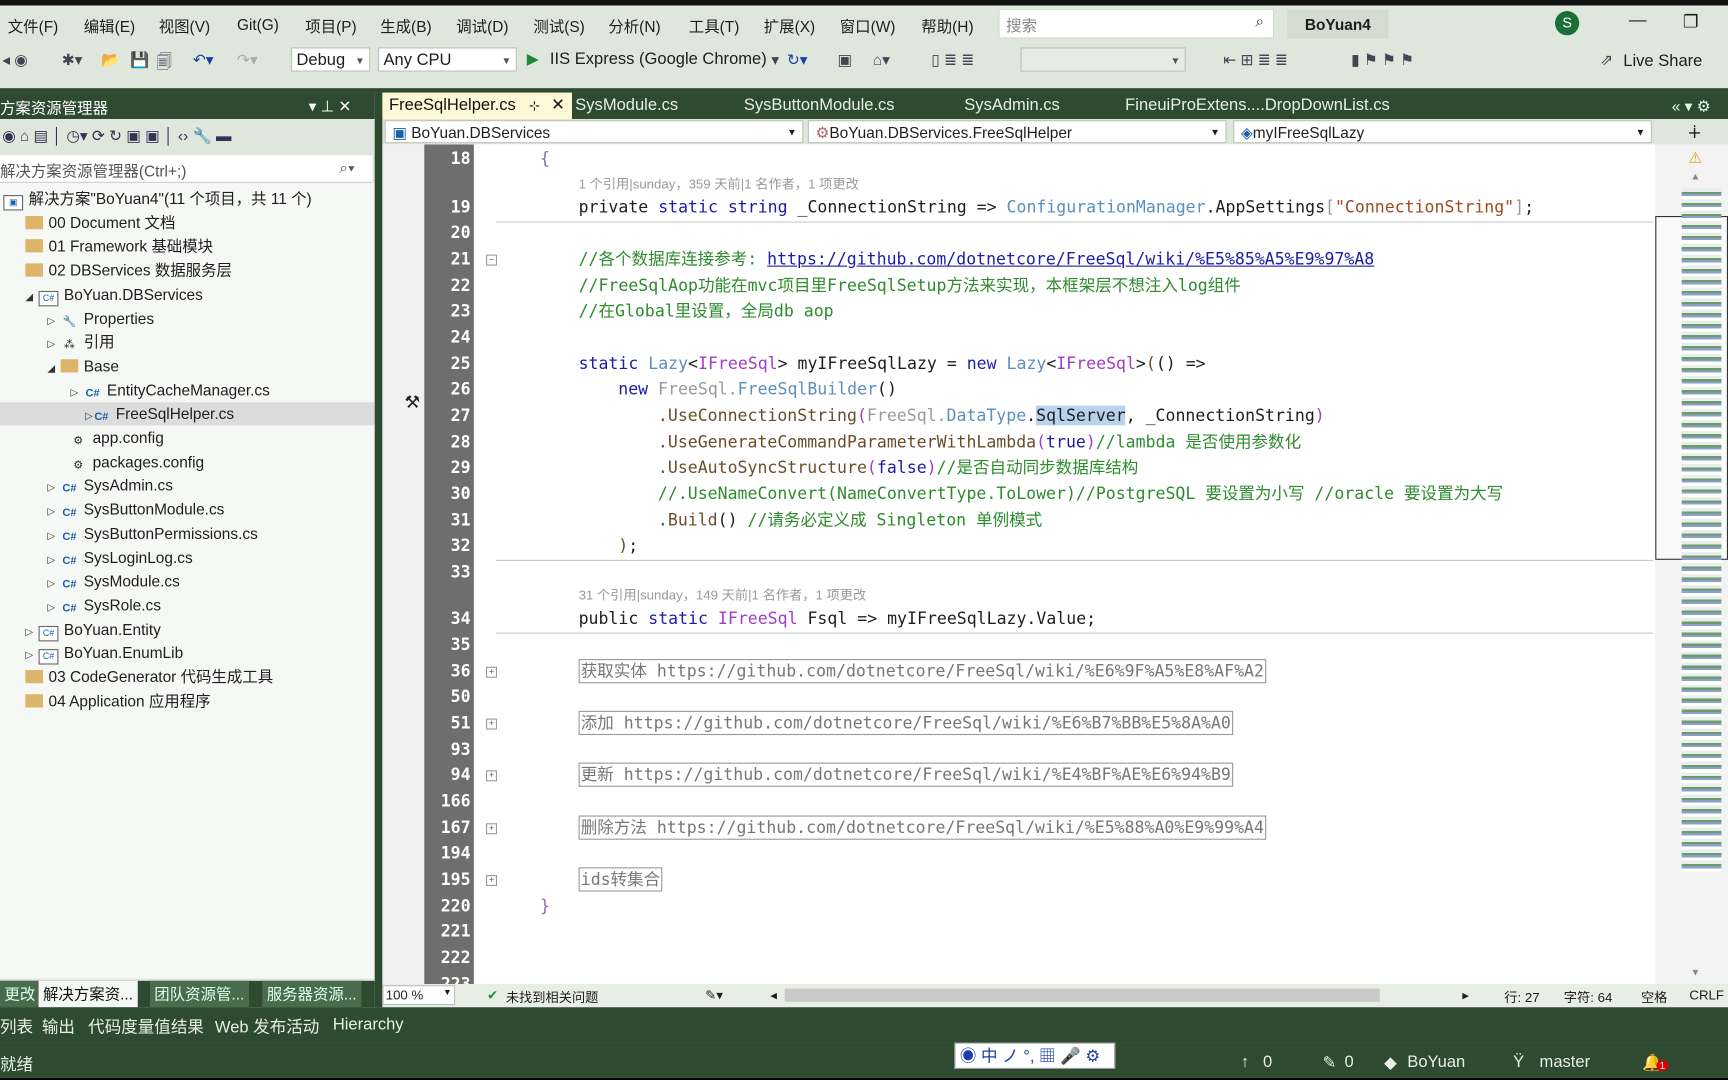 The image size is (1728, 1080). What do you see at coordinates (1103, 59) in the screenshot?
I see `empty-dropdown: ▼` at bounding box center [1103, 59].